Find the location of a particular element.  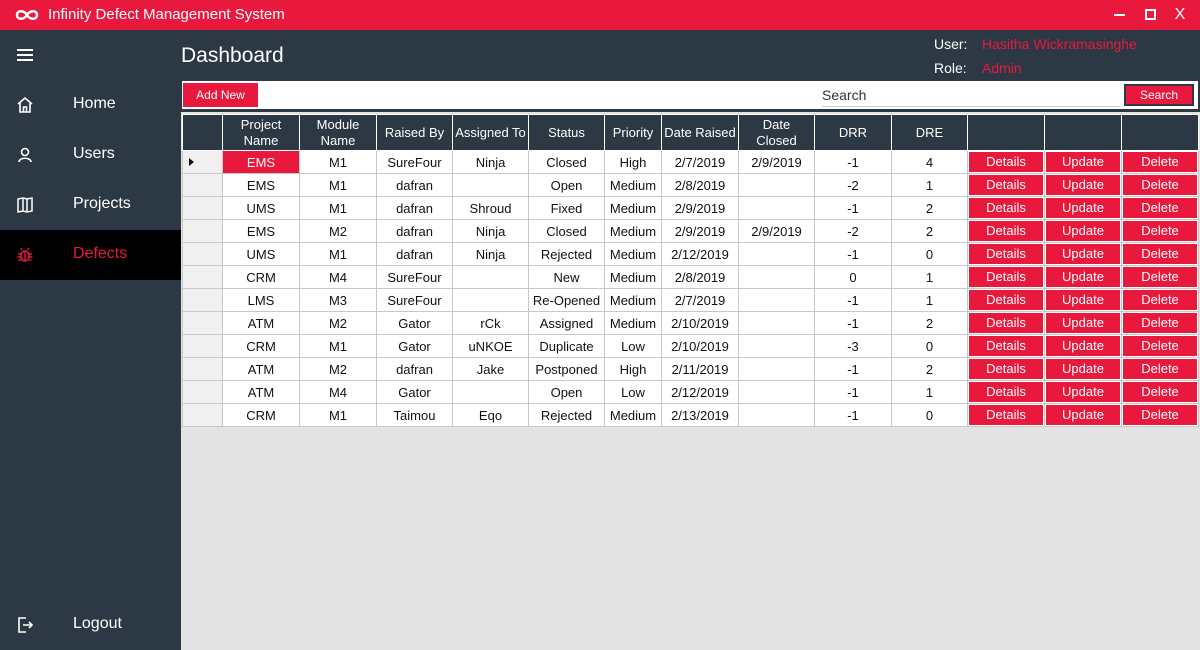

table-cell: High is located at coordinates (633, 369).